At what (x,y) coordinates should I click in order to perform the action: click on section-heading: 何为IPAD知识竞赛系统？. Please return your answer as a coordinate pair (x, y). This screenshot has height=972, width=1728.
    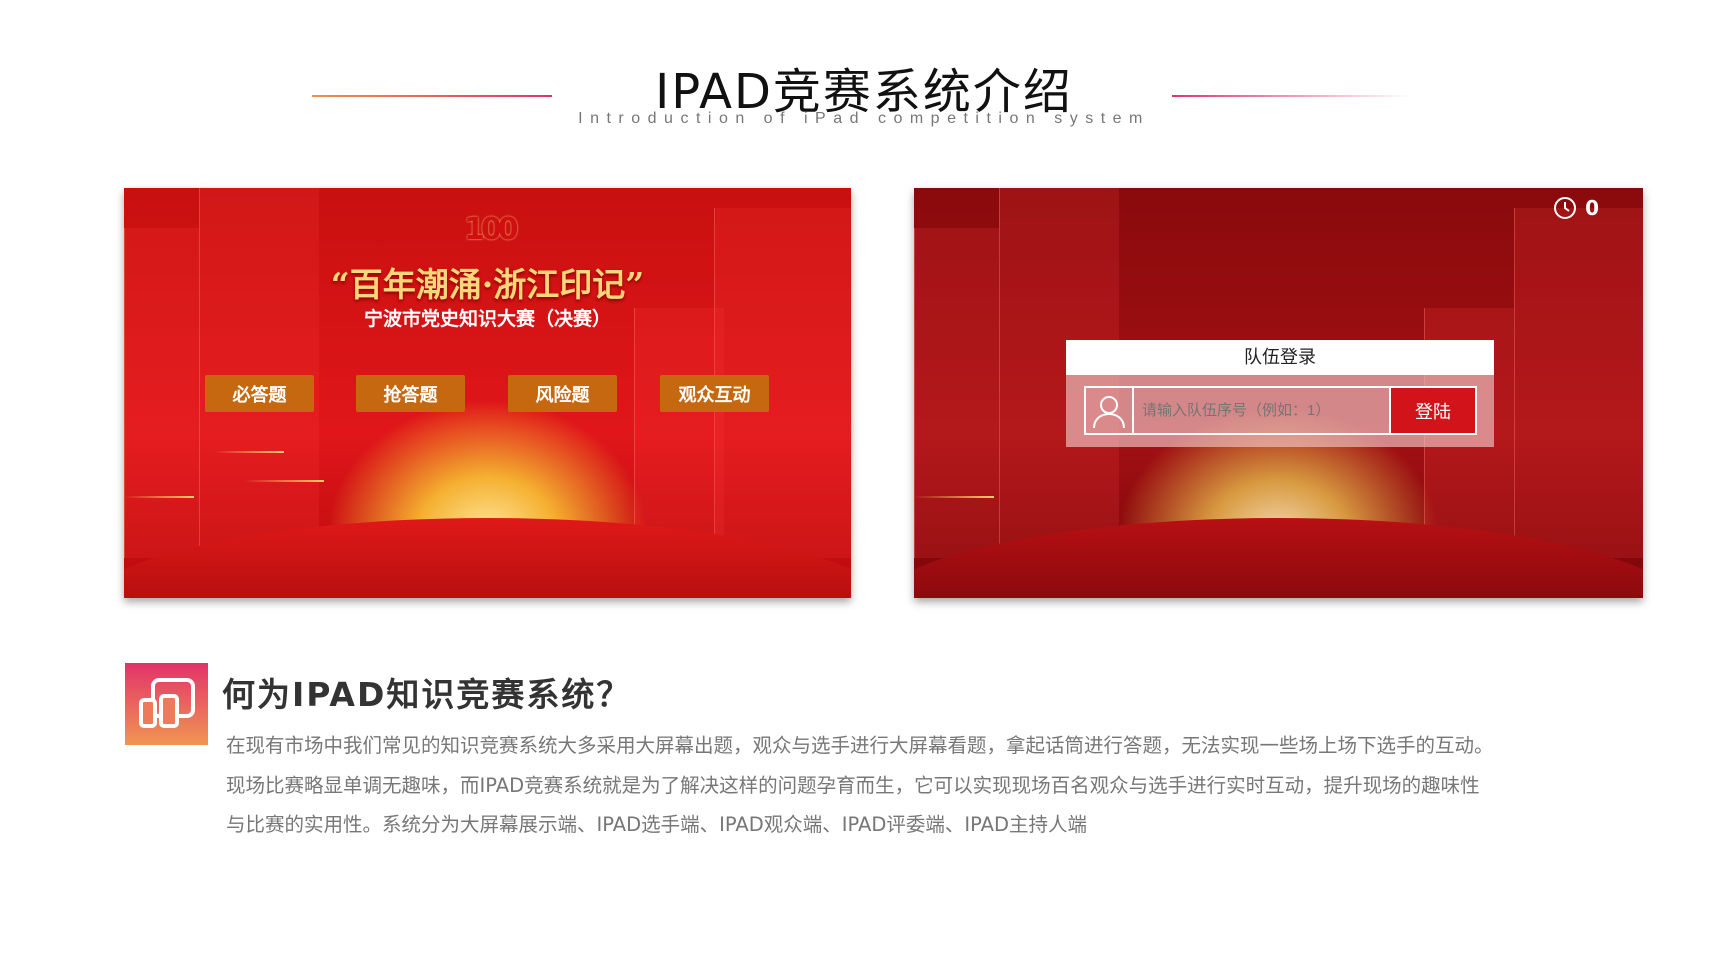
    Looking at the image, I should click on (427, 694).